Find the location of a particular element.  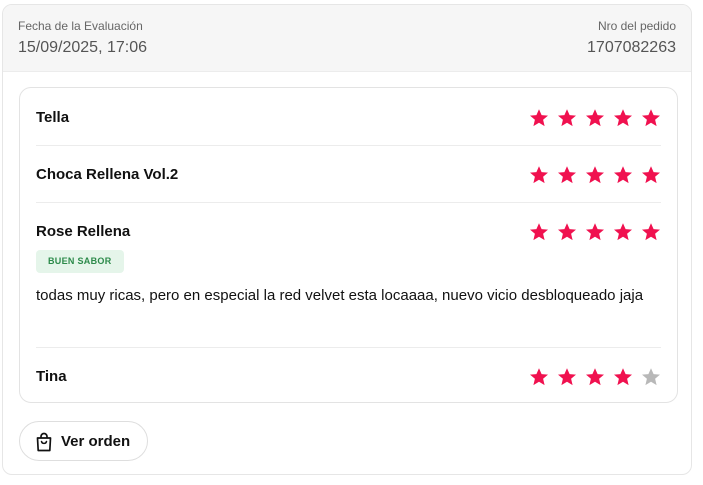

list-item: Choca Rellena Vol.2 is located at coordinates (348, 175).